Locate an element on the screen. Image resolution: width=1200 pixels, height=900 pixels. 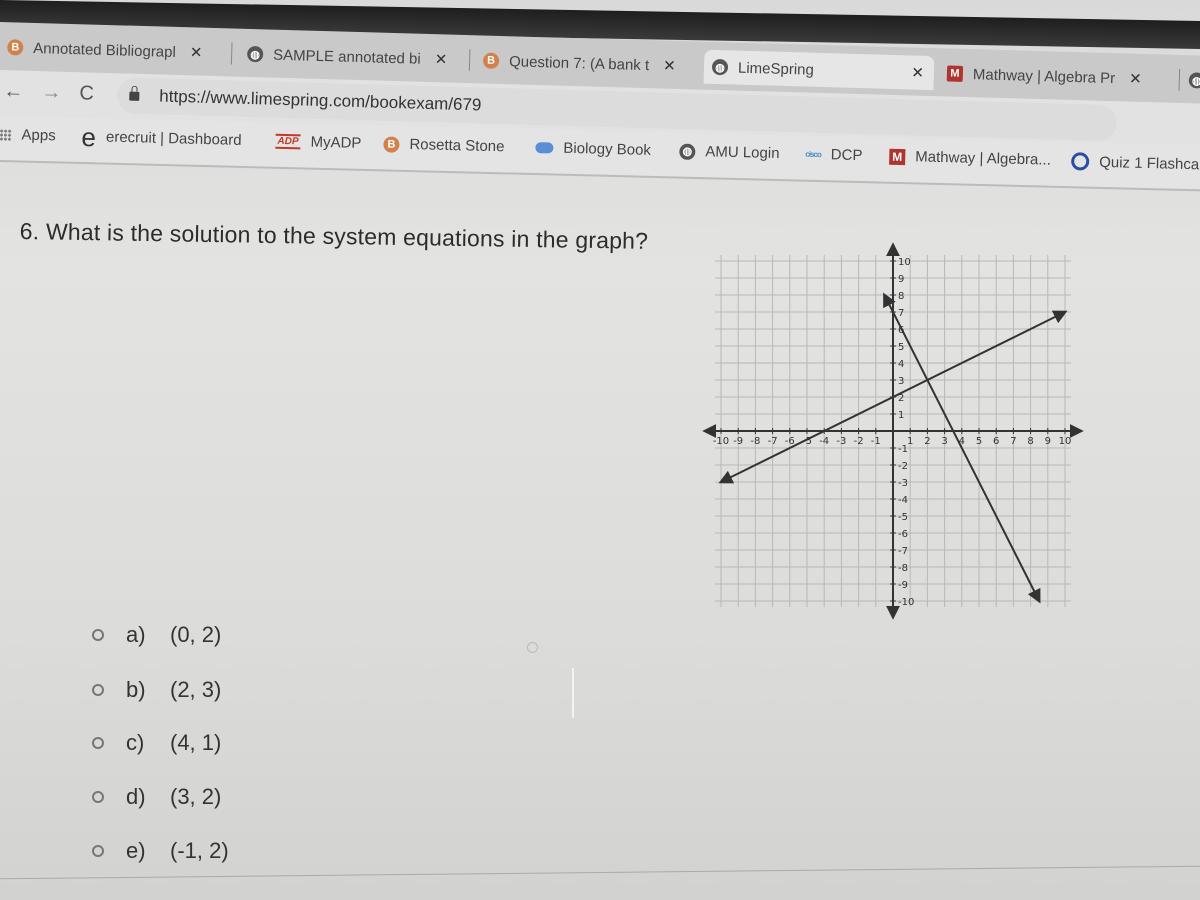
tab-label: LimeSpring is located at coordinates (776, 69).